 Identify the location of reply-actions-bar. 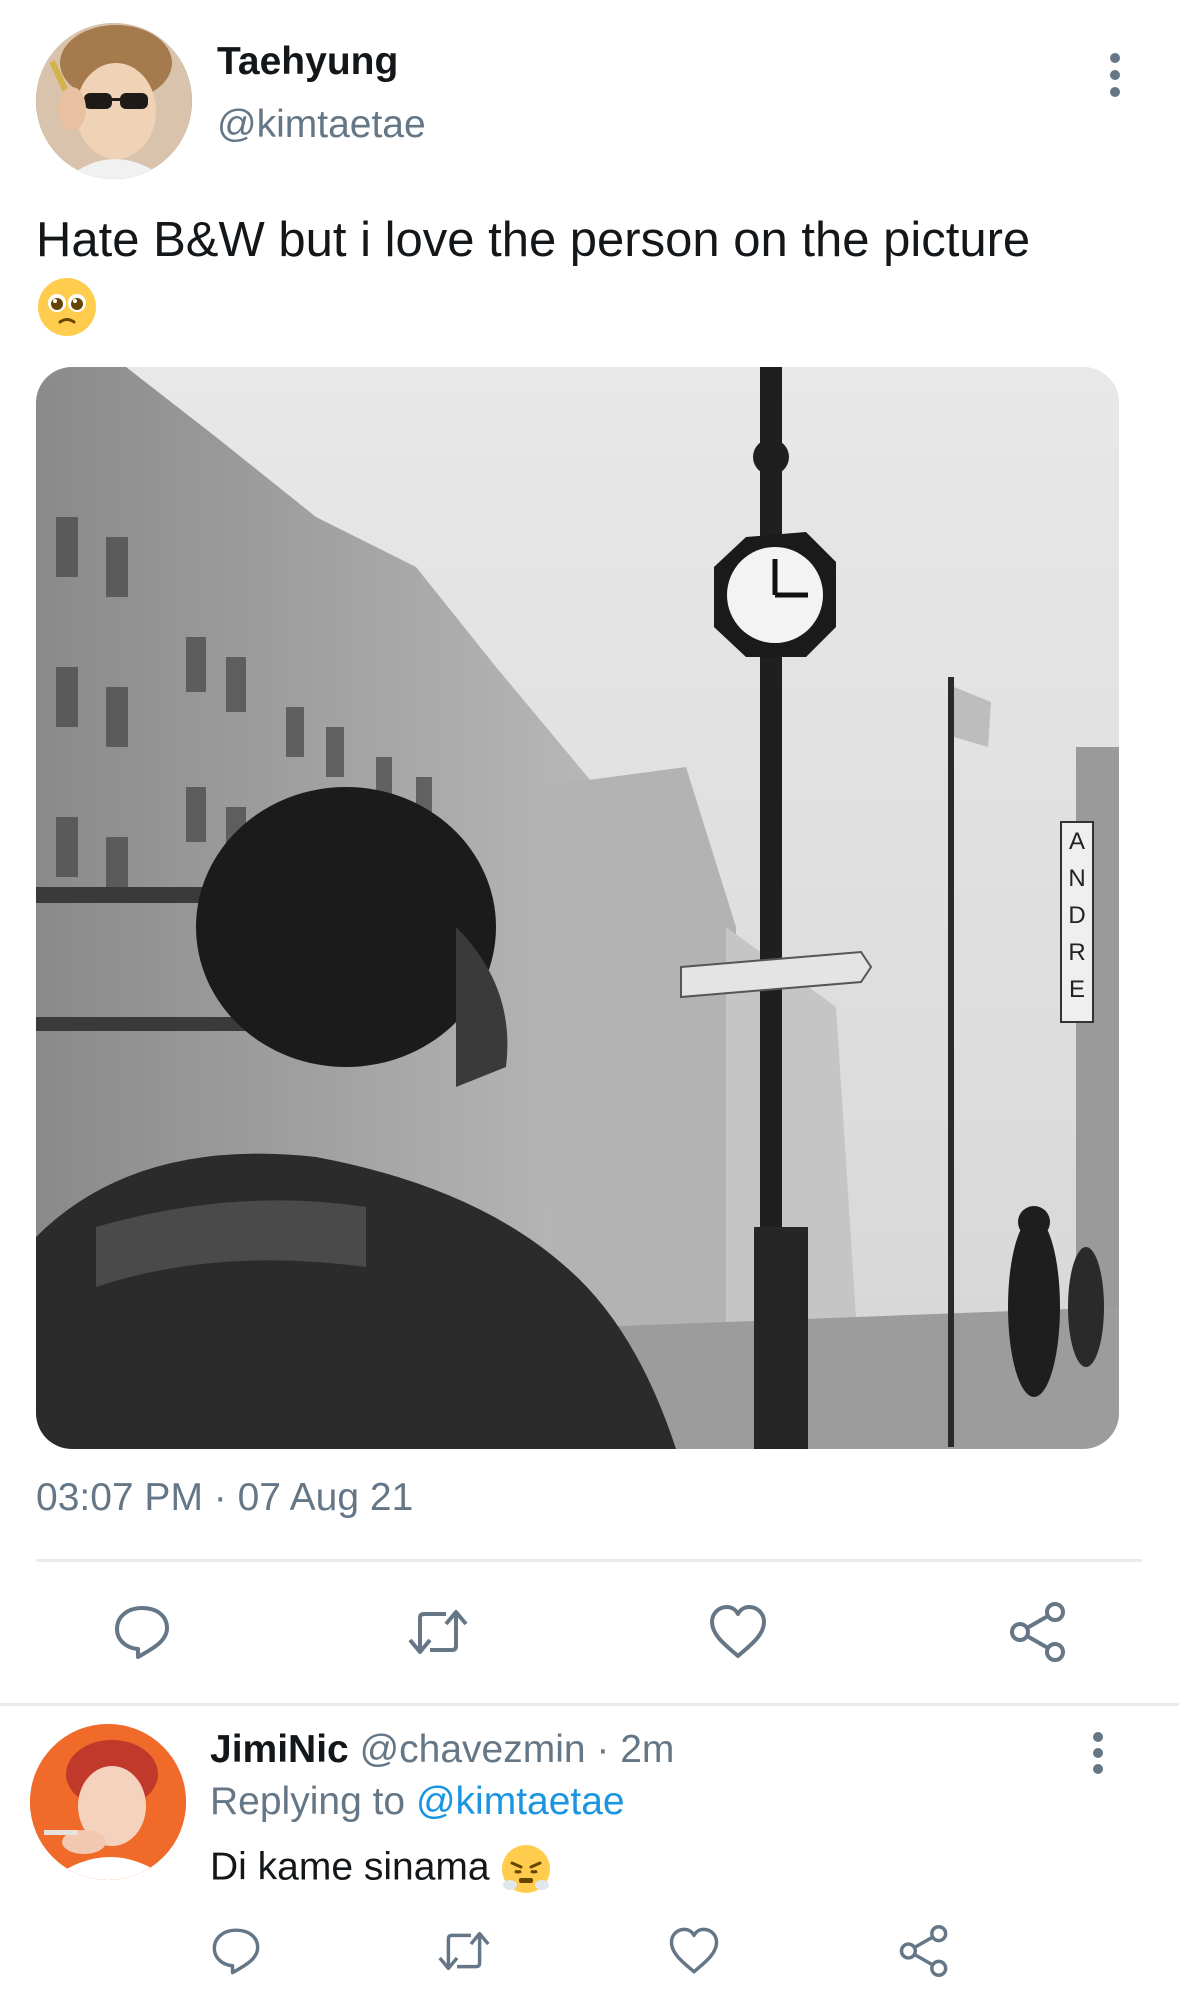
(589, 1955).